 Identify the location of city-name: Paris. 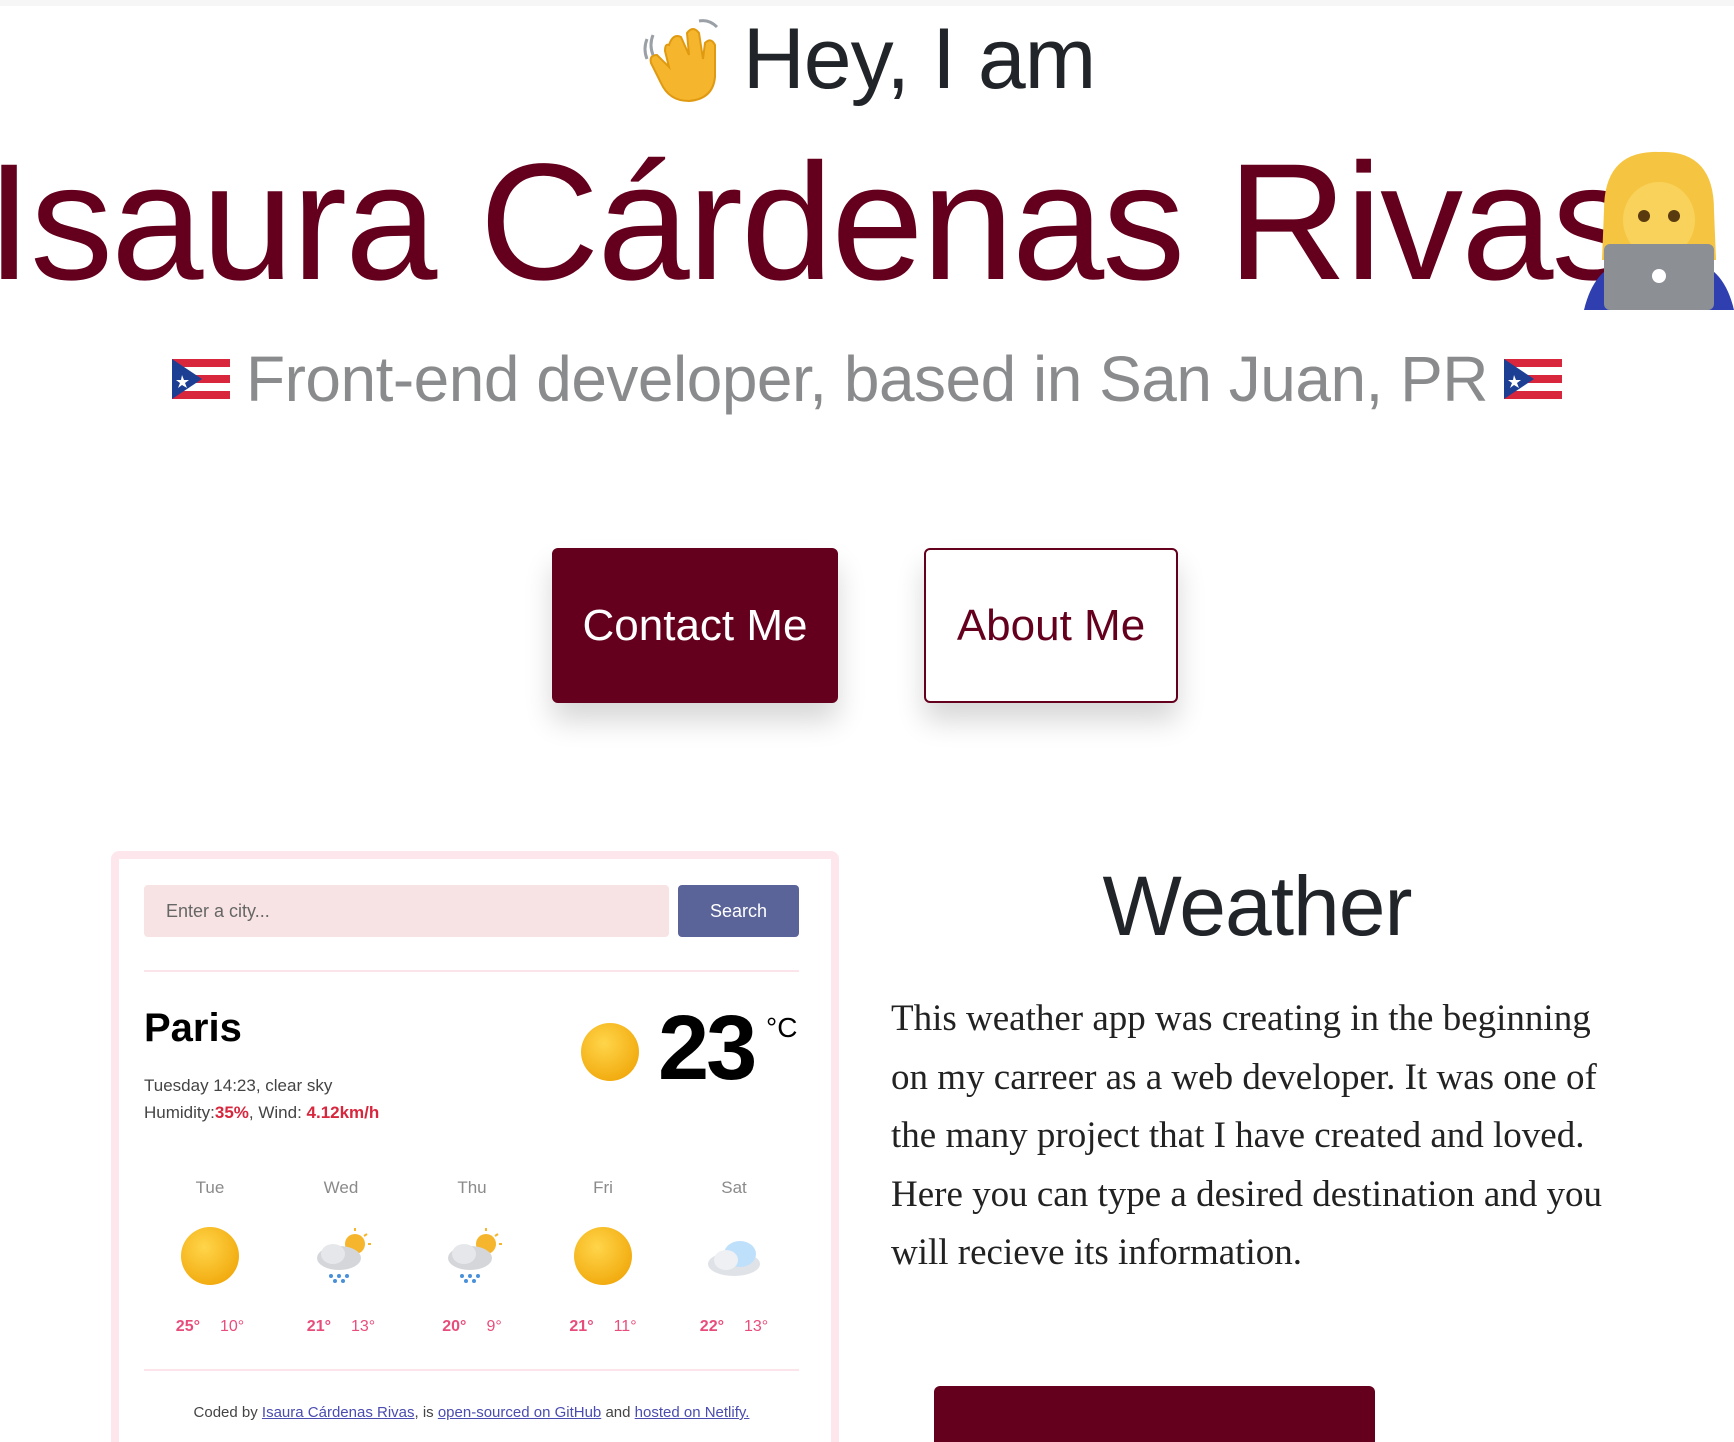
(193, 1028).